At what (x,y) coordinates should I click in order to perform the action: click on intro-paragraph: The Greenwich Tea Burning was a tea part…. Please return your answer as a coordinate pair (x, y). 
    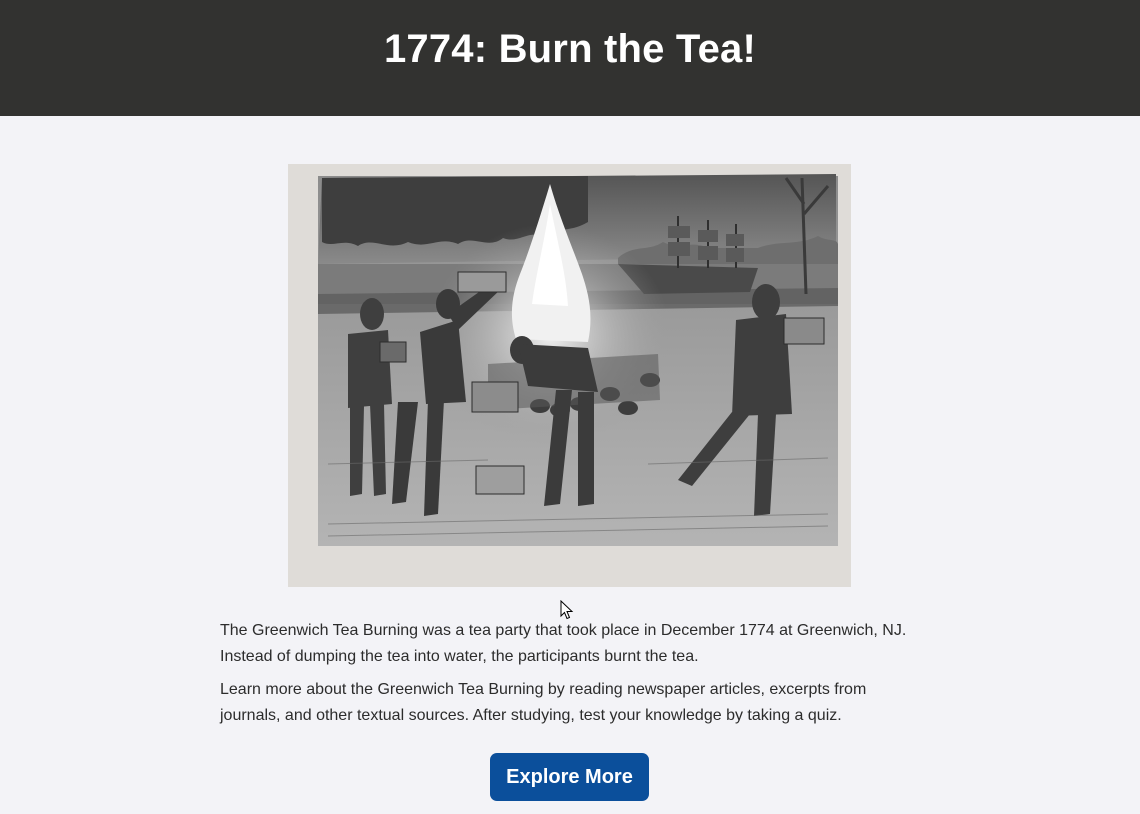
    Looking at the image, I should click on (563, 643).